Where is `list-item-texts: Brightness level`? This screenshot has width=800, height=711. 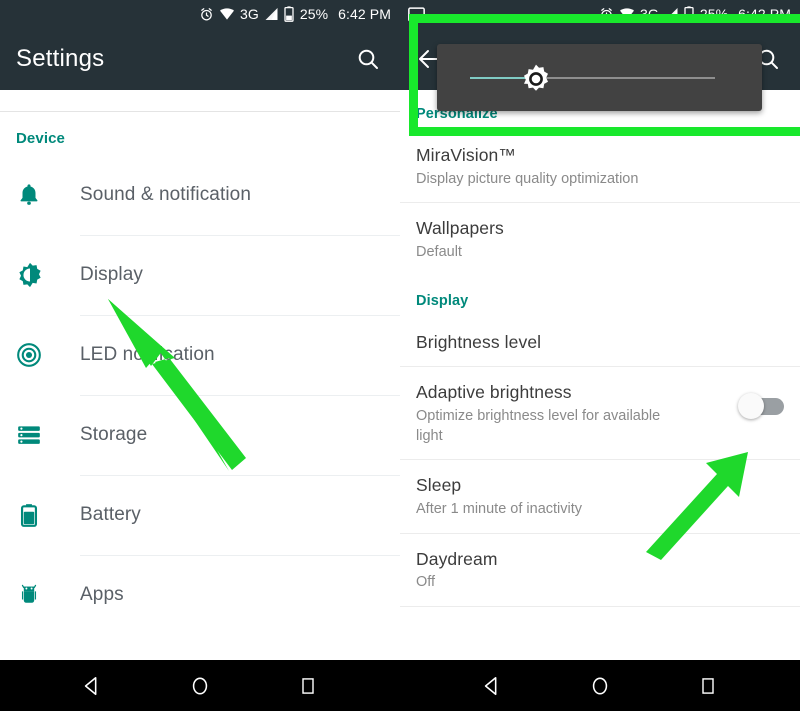
list-item-texts: Brightness level is located at coordinates (600, 342).